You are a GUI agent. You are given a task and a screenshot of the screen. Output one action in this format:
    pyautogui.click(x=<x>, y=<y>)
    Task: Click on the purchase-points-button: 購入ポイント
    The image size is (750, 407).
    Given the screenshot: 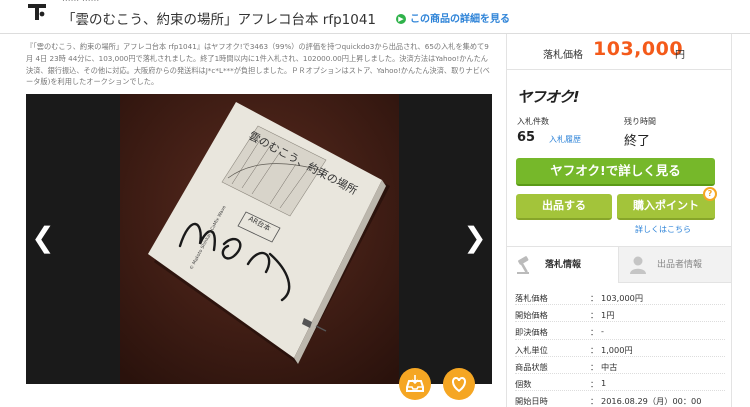 What is the action you would take?
    pyautogui.click(x=666, y=207)
    